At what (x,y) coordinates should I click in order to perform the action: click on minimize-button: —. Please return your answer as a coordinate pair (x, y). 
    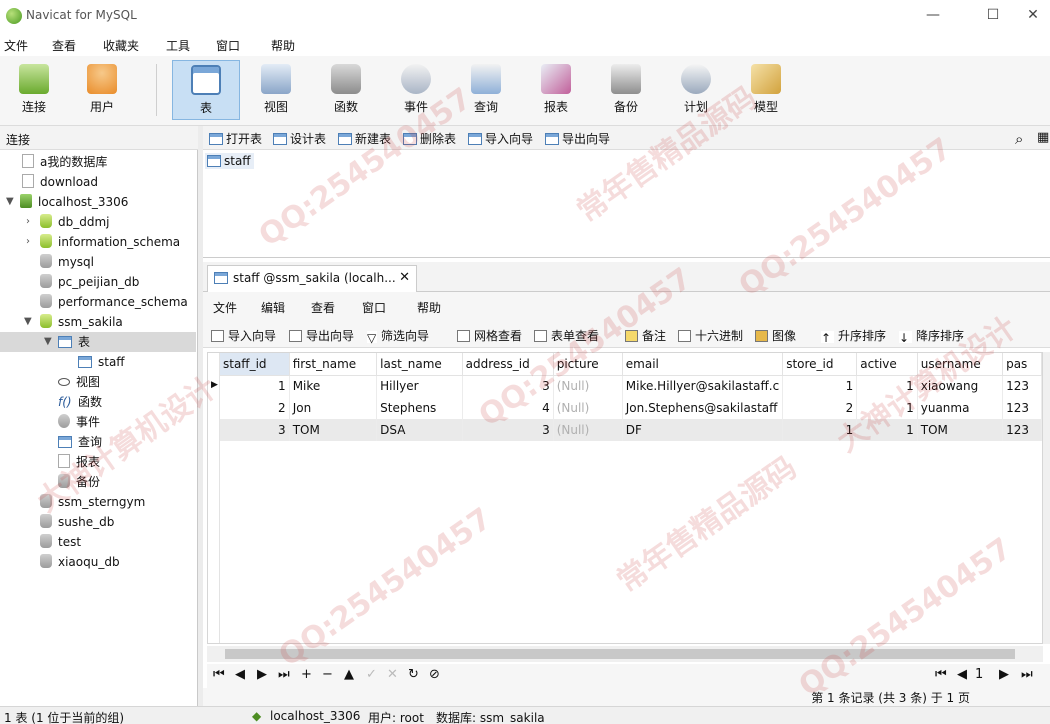
    Looking at the image, I should click on (933, 15).